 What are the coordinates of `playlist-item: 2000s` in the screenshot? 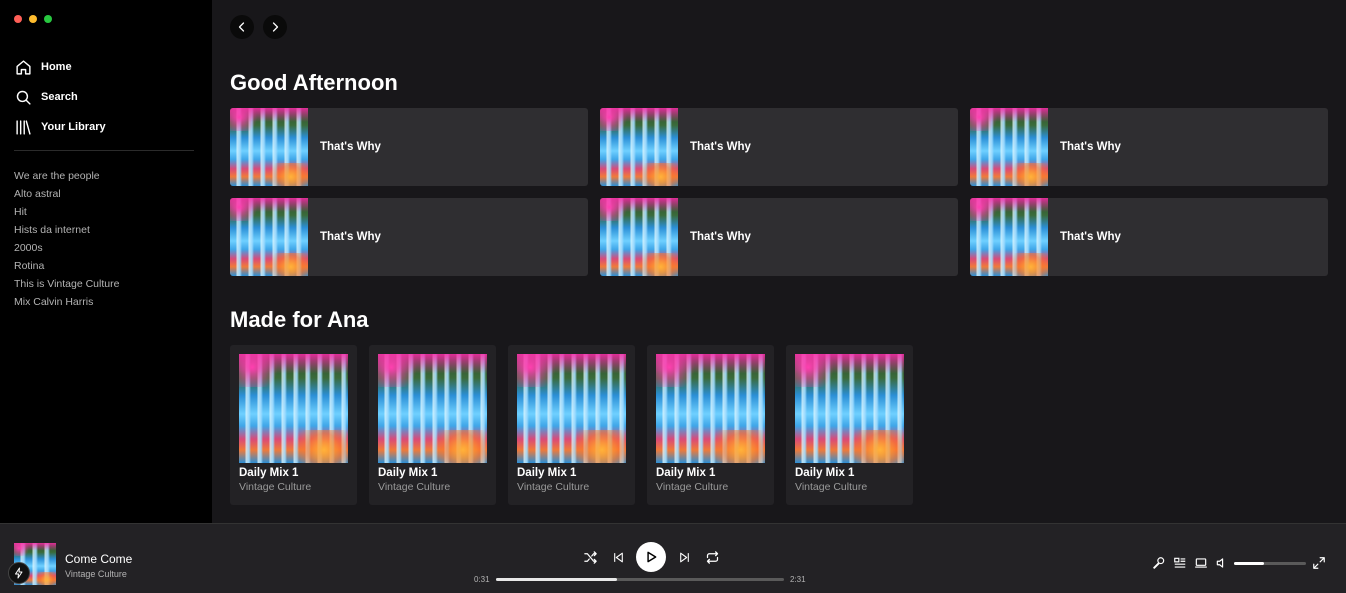 It's located at (66, 248).